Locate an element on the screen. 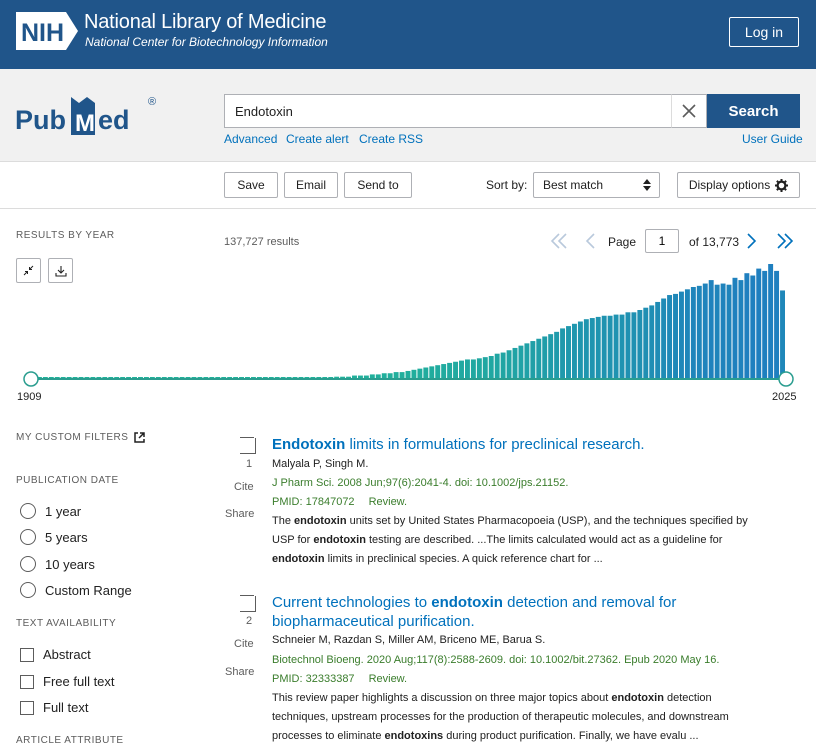 This screenshot has width=816, height=750. search-button: Search is located at coordinates (753, 111).